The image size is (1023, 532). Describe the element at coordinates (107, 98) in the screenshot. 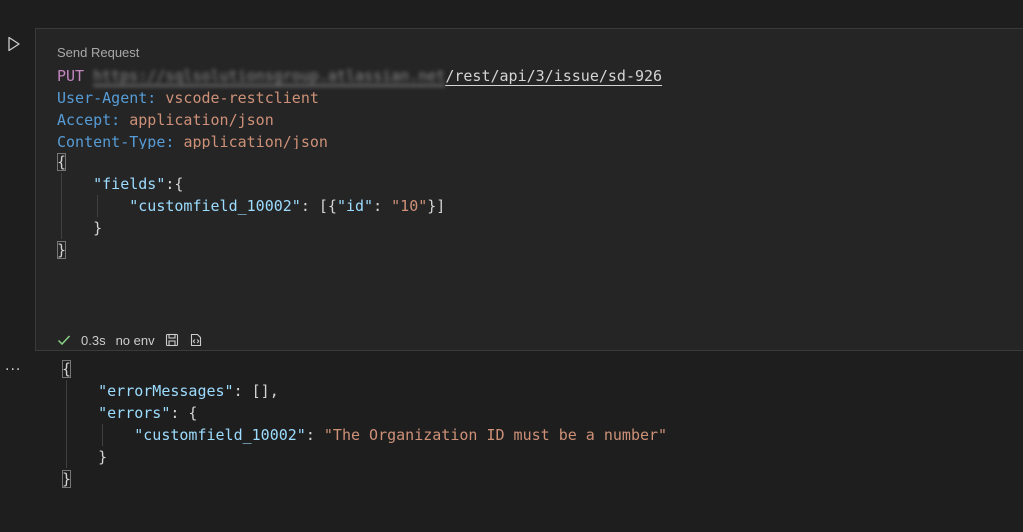

I see `header-name: User-Agent:` at that location.